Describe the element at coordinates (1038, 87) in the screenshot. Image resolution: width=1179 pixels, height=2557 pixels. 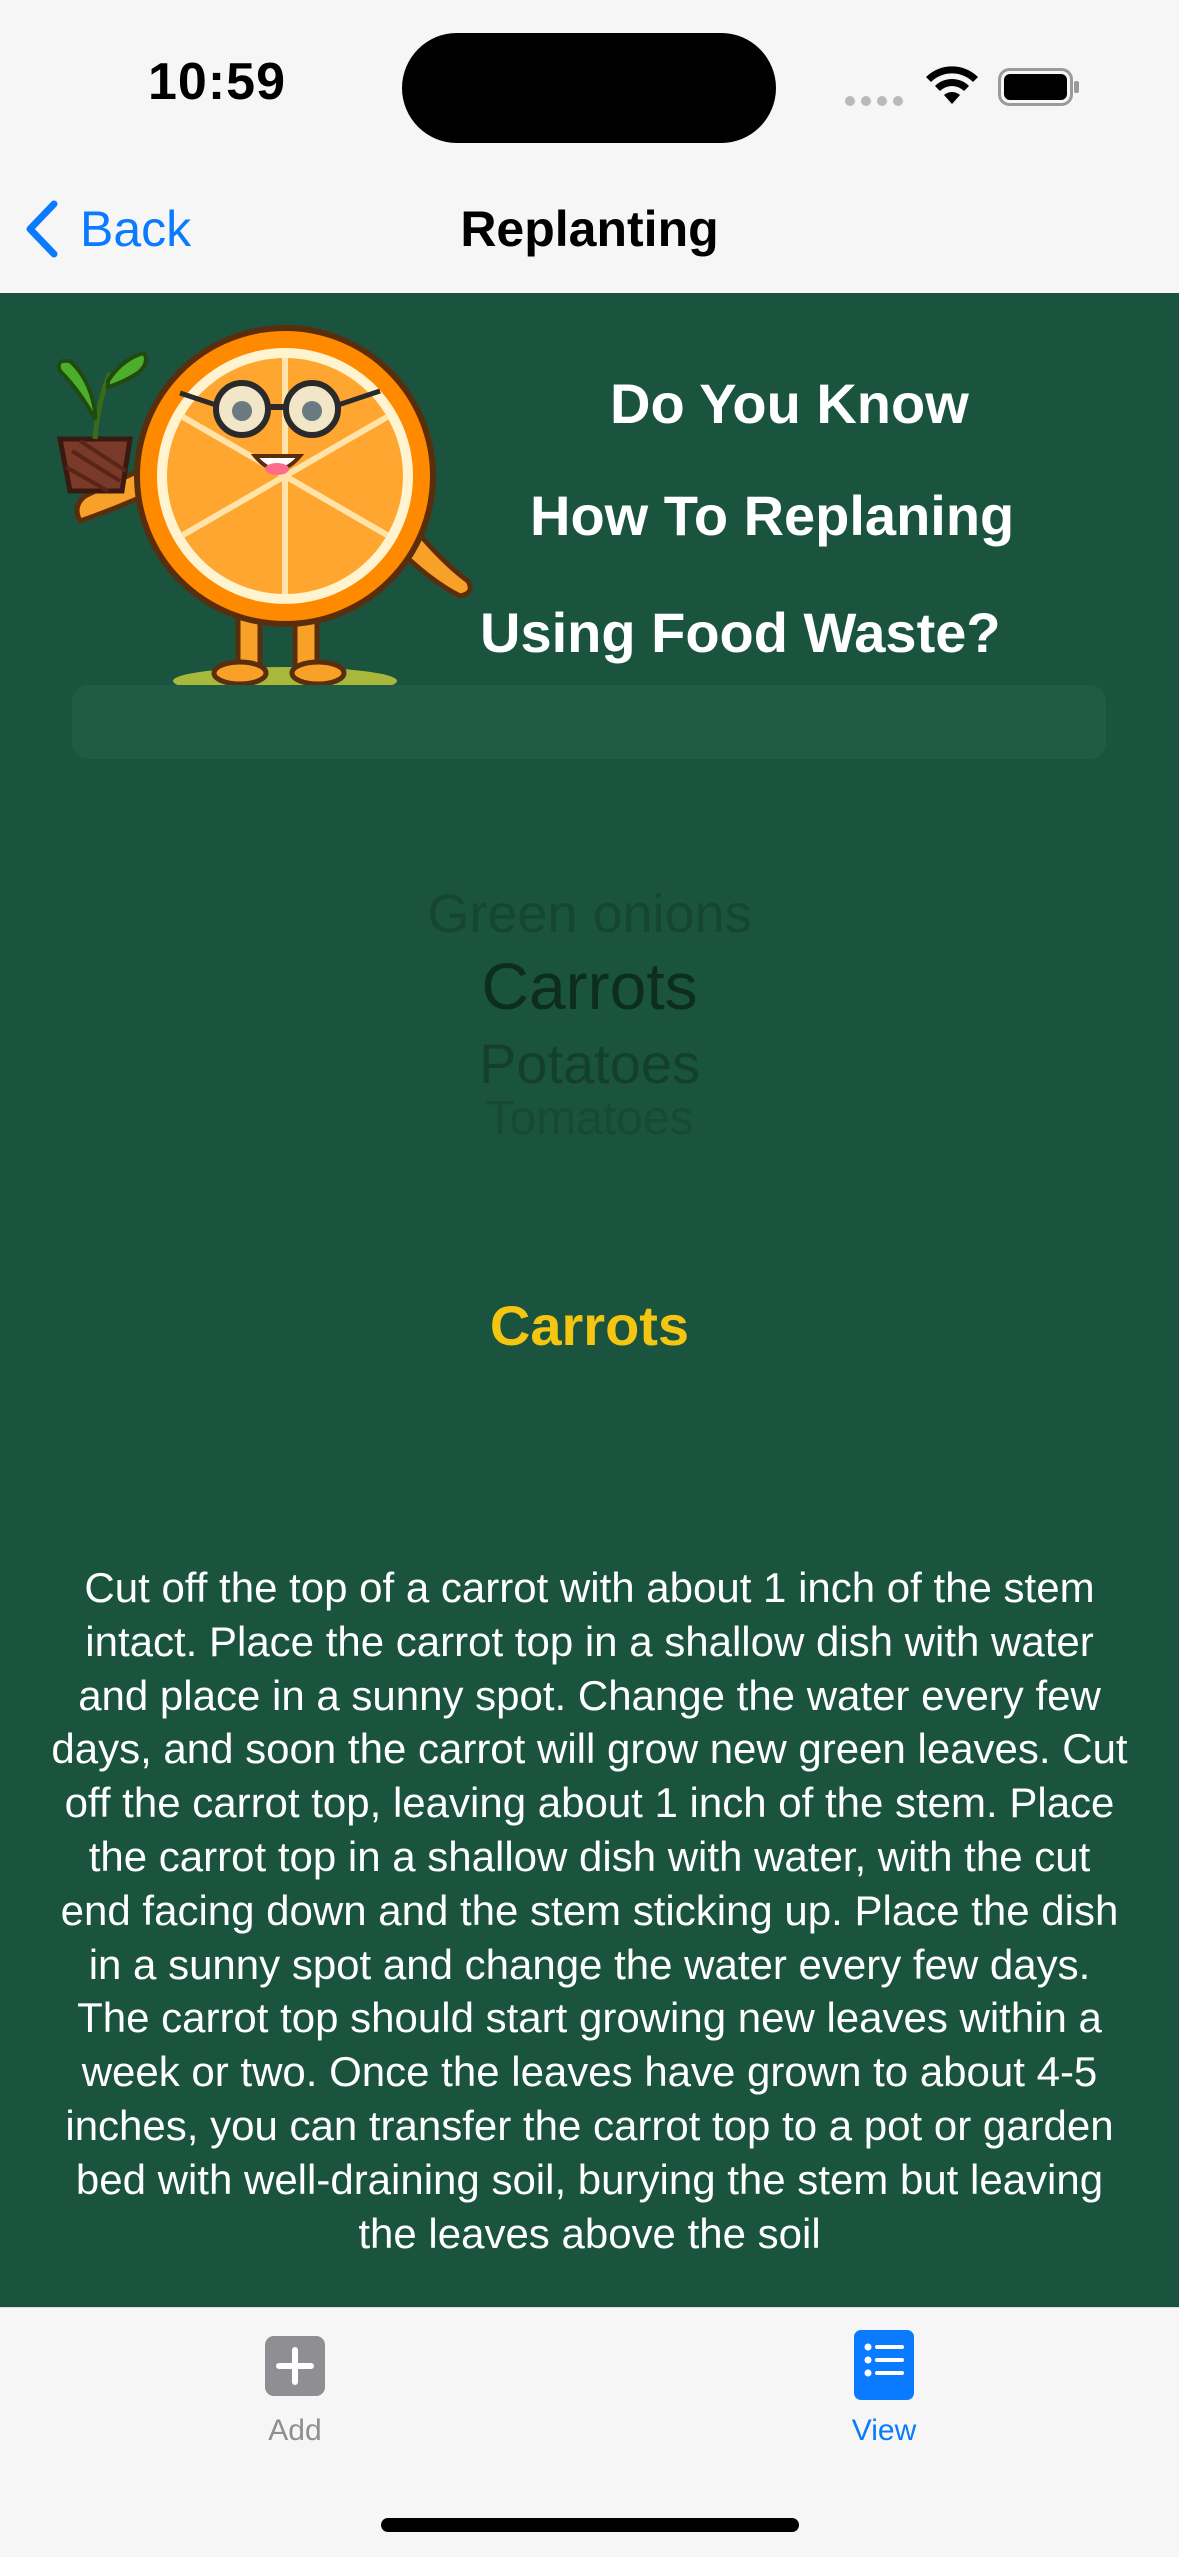
I see `battery-icon` at that location.